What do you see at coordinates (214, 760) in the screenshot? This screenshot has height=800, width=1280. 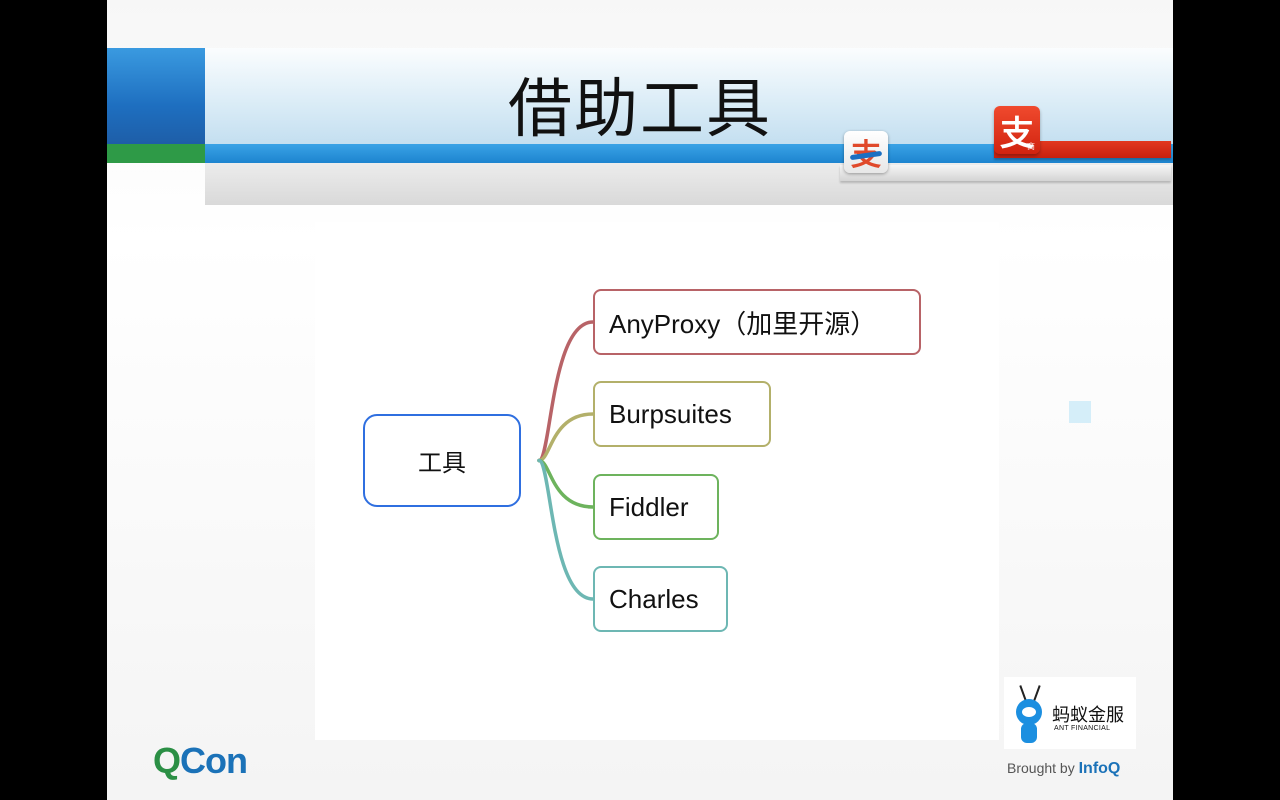 I see `qcon-con: Con` at bounding box center [214, 760].